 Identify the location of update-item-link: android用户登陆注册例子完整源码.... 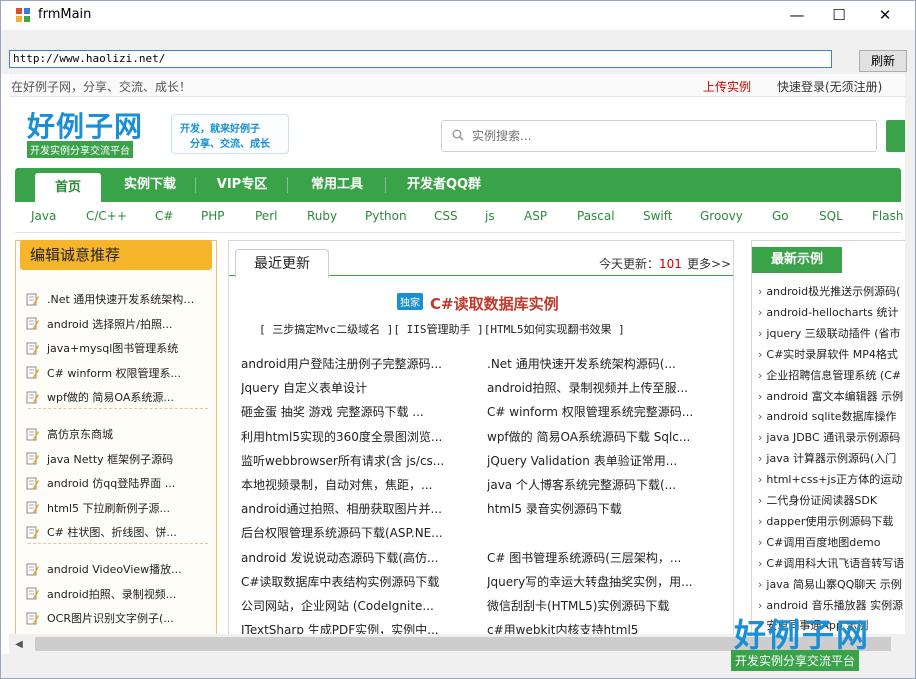
(361, 366).